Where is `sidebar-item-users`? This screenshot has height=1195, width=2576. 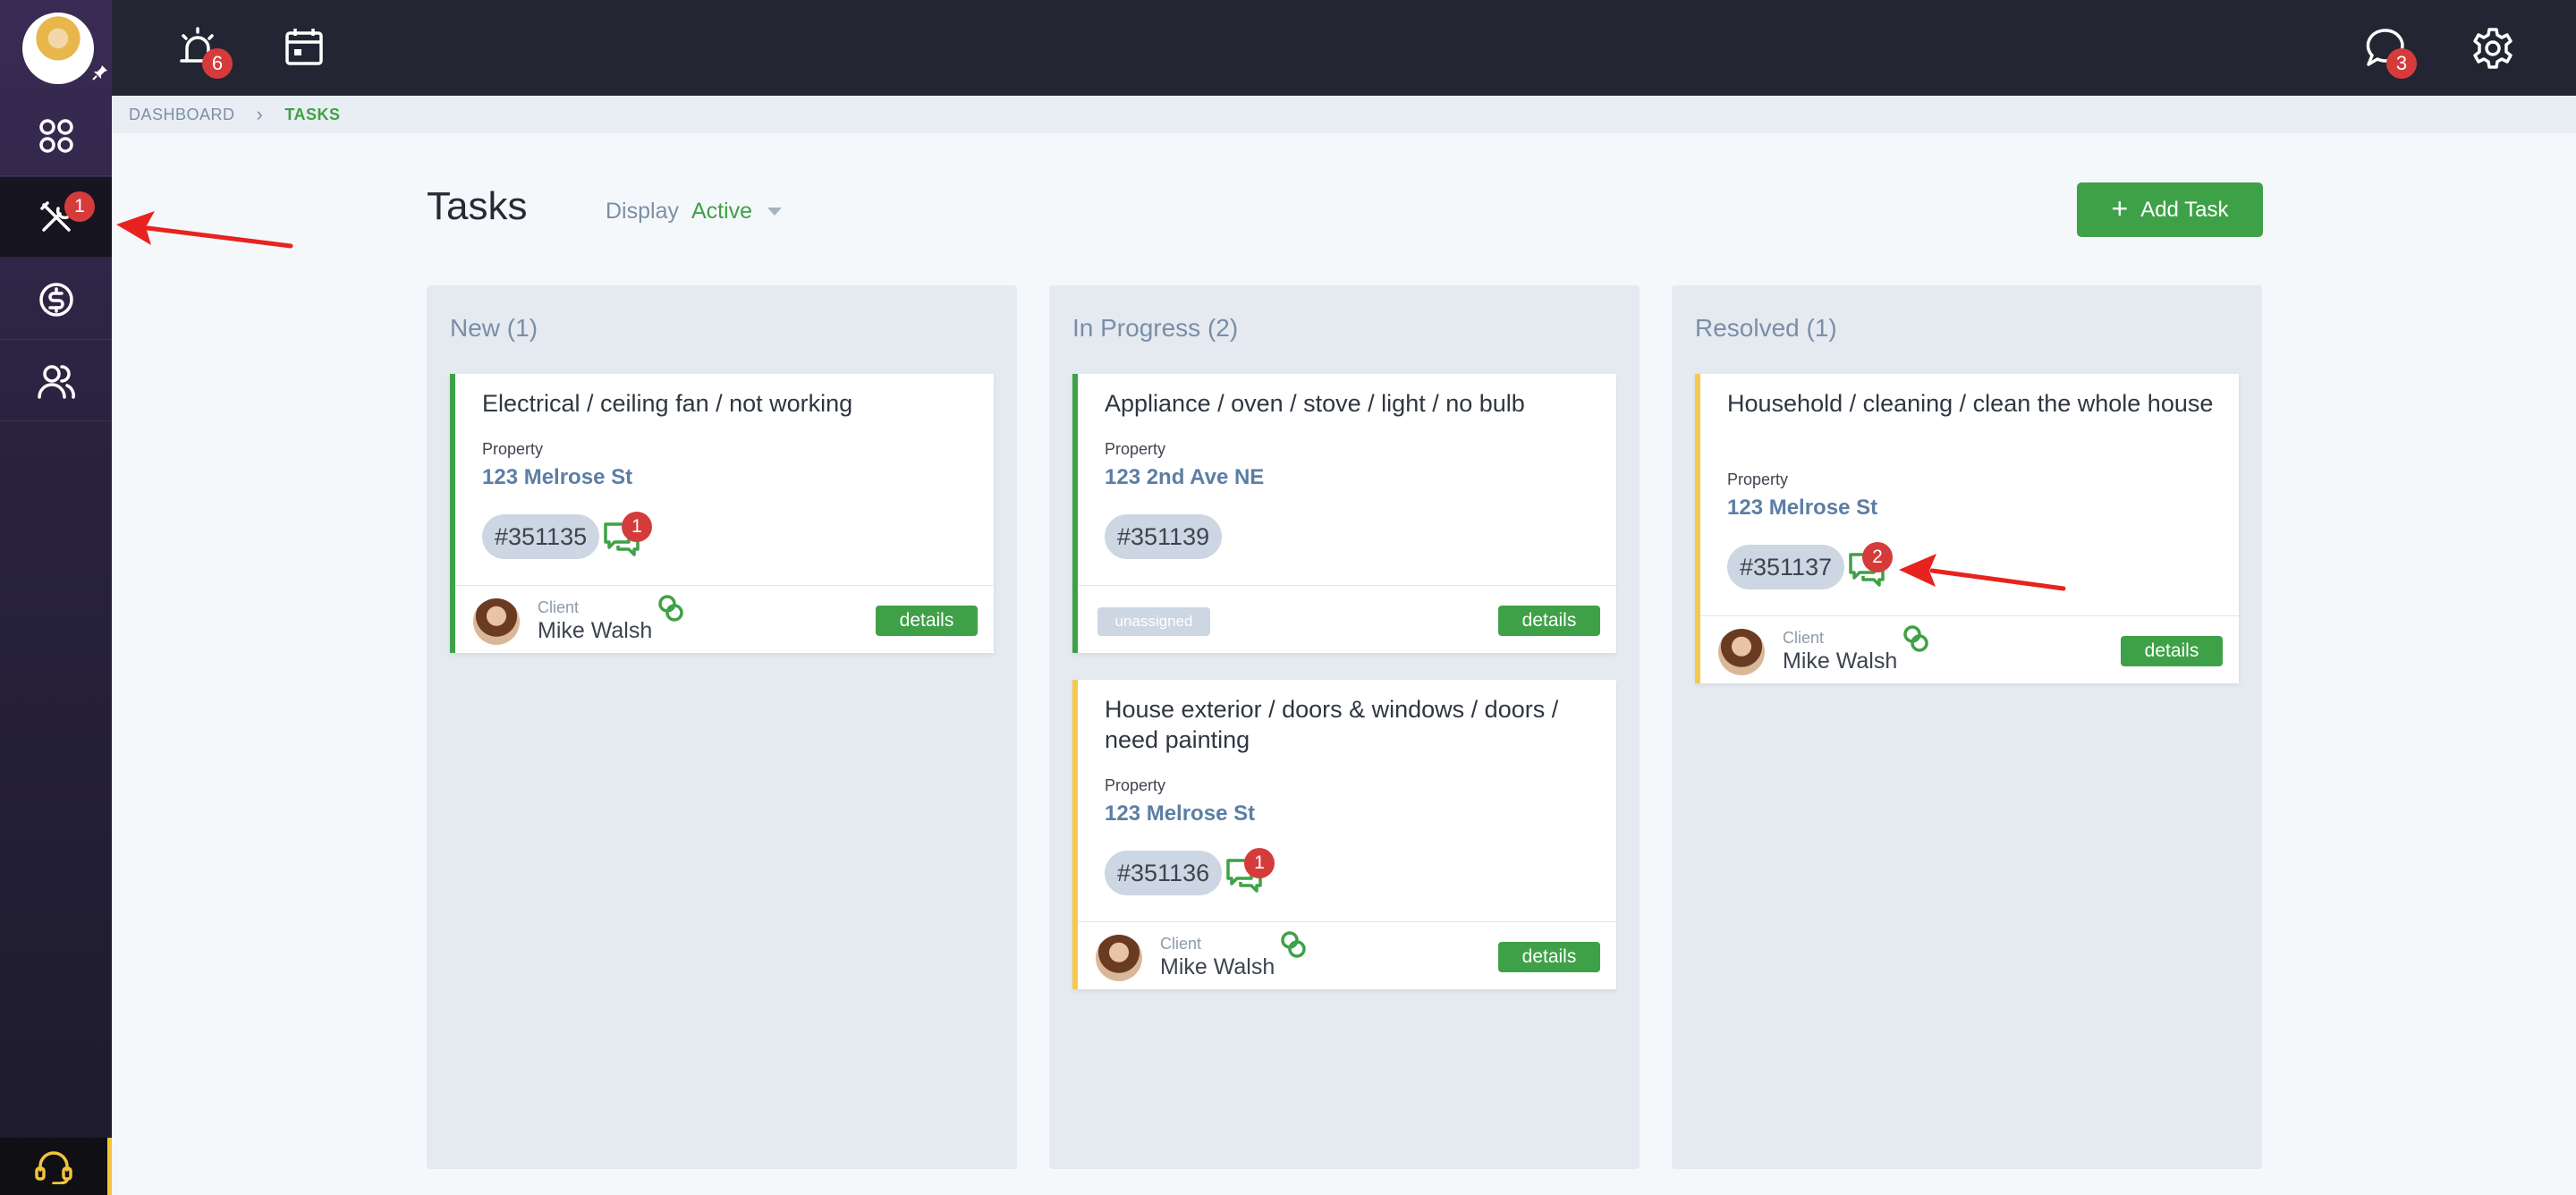 sidebar-item-users is located at coordinates (56, 381).